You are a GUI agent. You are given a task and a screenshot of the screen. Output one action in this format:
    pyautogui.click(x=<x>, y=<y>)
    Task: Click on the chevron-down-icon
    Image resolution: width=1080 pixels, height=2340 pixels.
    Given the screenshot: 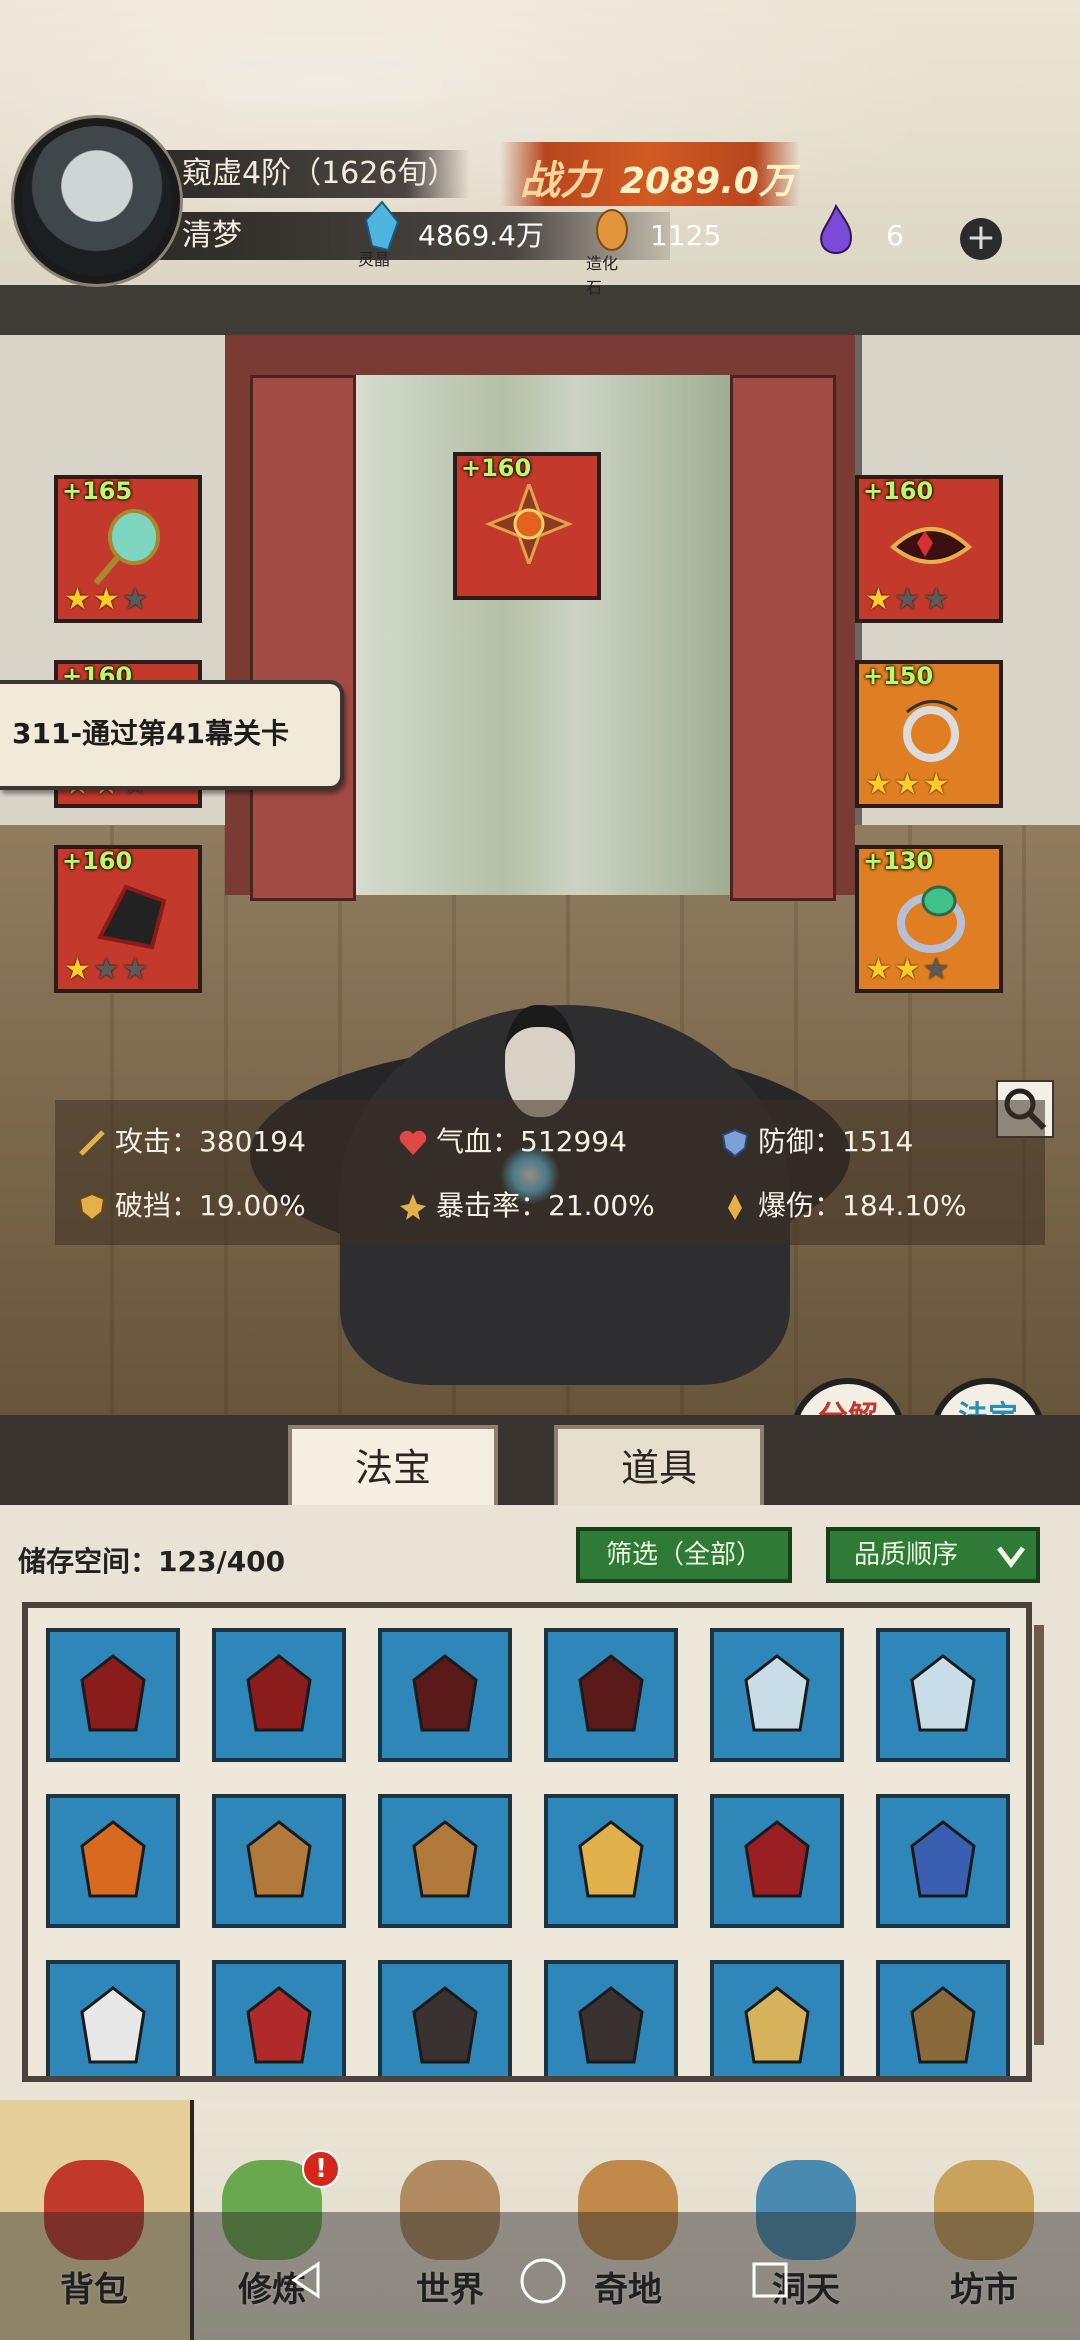 What is the action you would take?
    pyautogui.click(x=1011, y=1557)
    